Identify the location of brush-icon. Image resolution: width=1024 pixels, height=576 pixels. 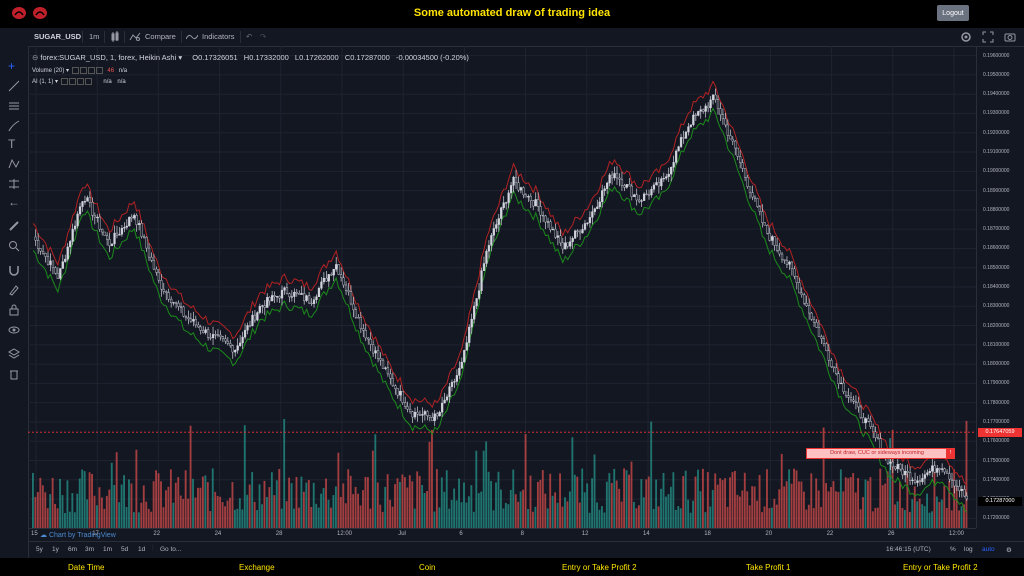
(14, 126).